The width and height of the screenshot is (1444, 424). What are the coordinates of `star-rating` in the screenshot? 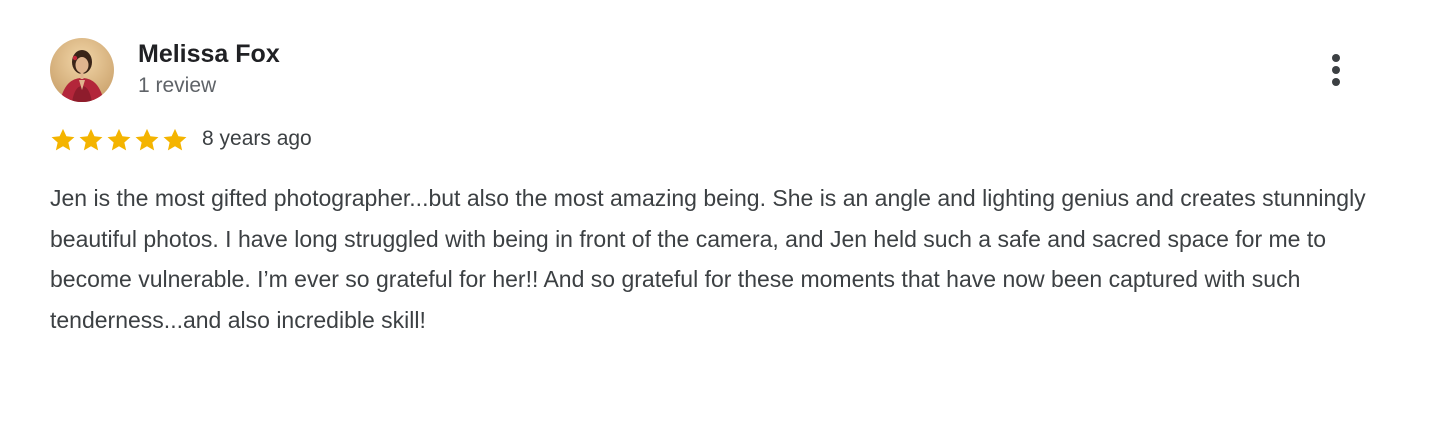 It's located at (119, 140).